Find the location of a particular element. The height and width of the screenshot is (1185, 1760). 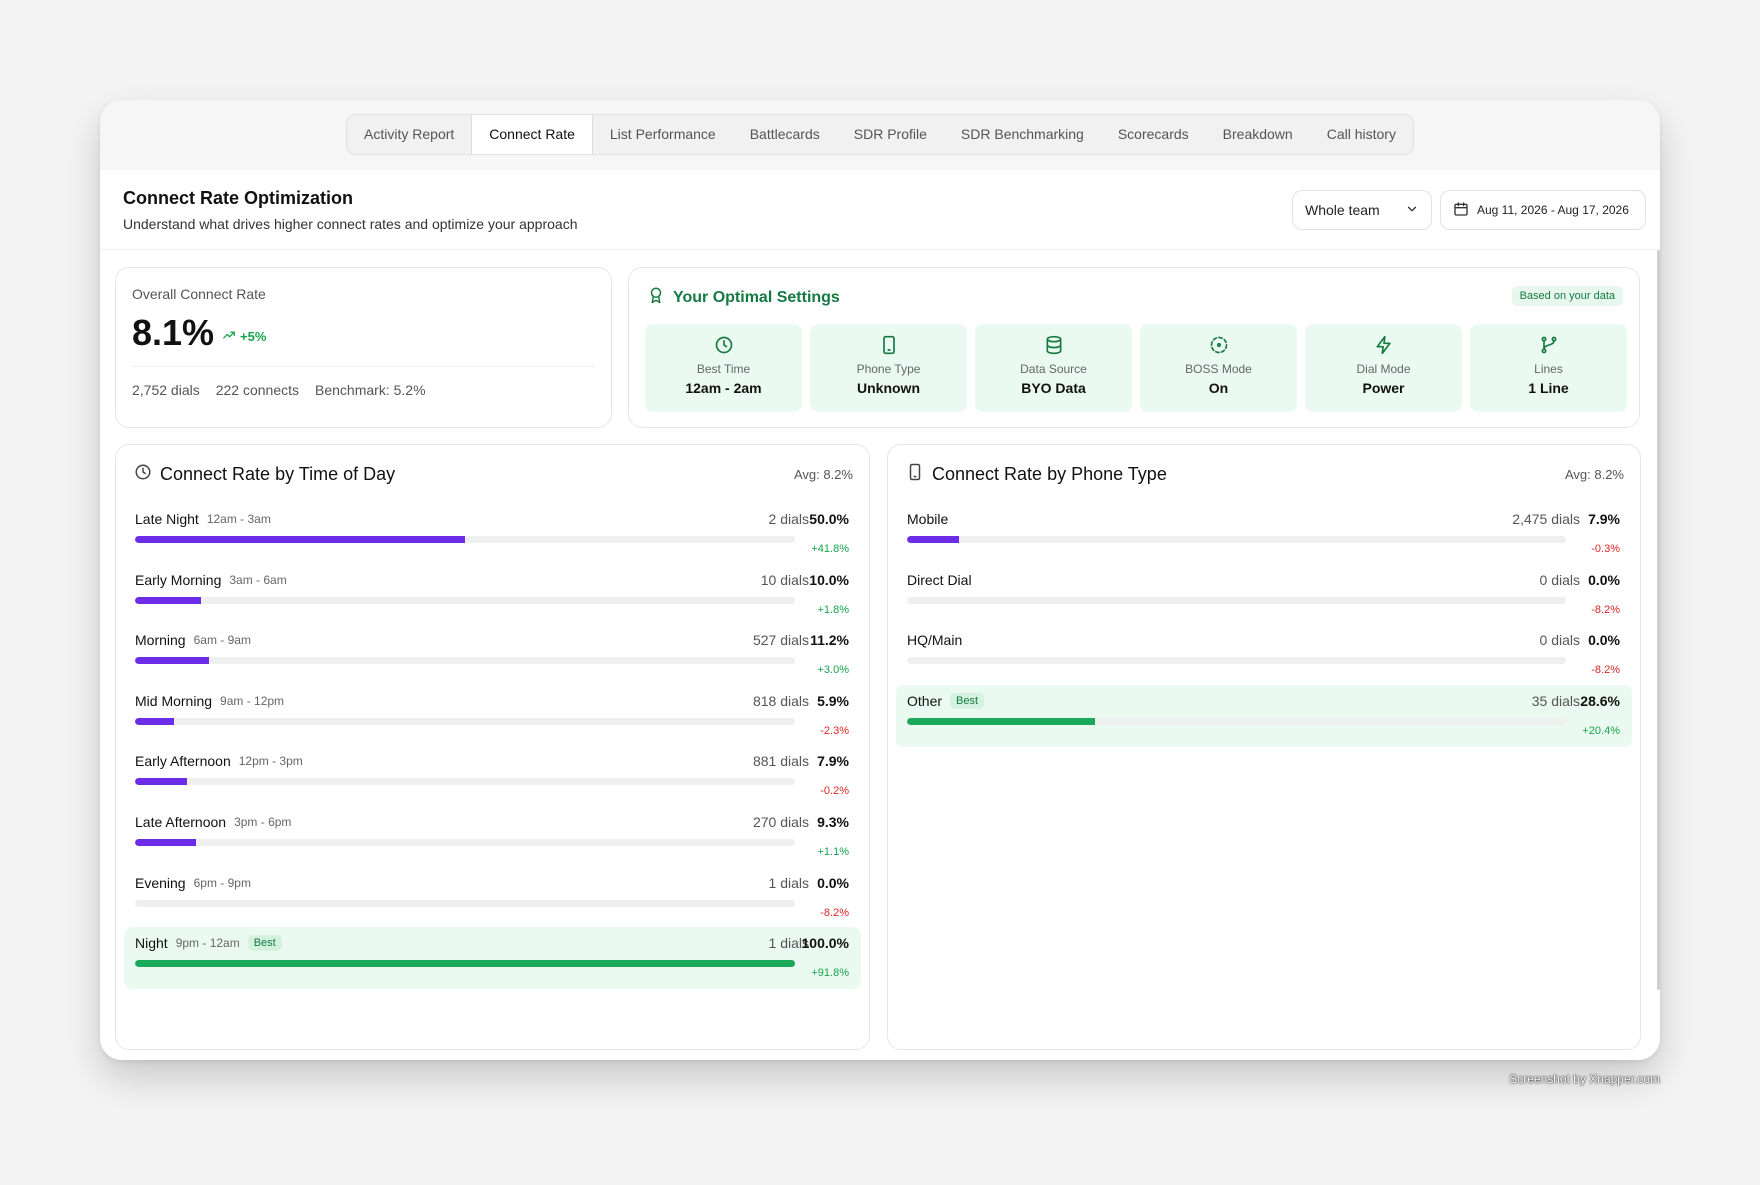

setting-best-time: Best Time 12am - 2am is located at coordinates (723, 368).